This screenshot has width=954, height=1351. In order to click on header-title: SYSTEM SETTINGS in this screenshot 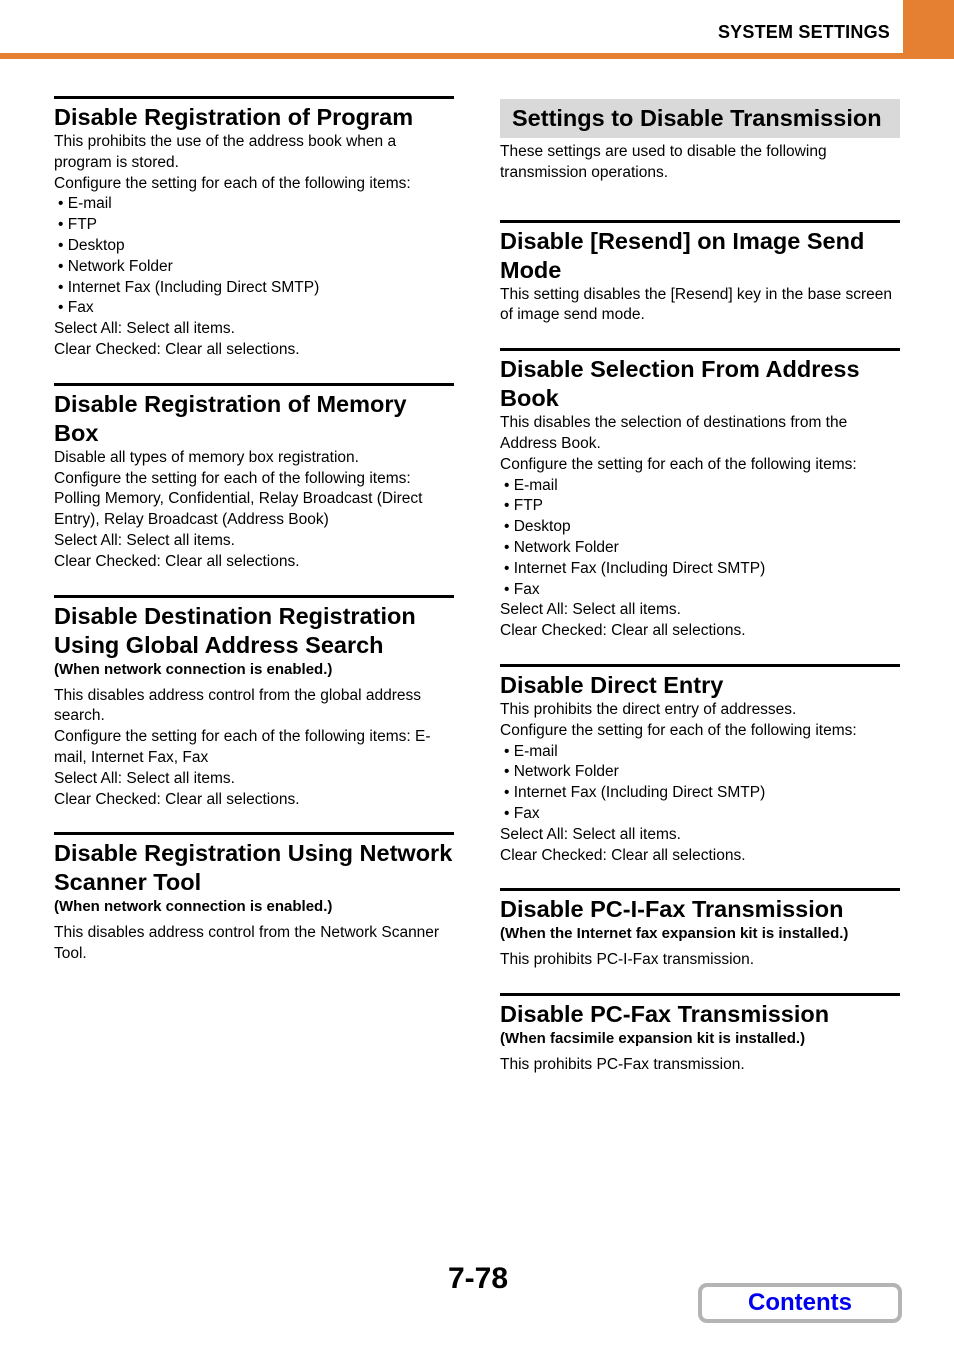, I will do `click(803, 32)`.